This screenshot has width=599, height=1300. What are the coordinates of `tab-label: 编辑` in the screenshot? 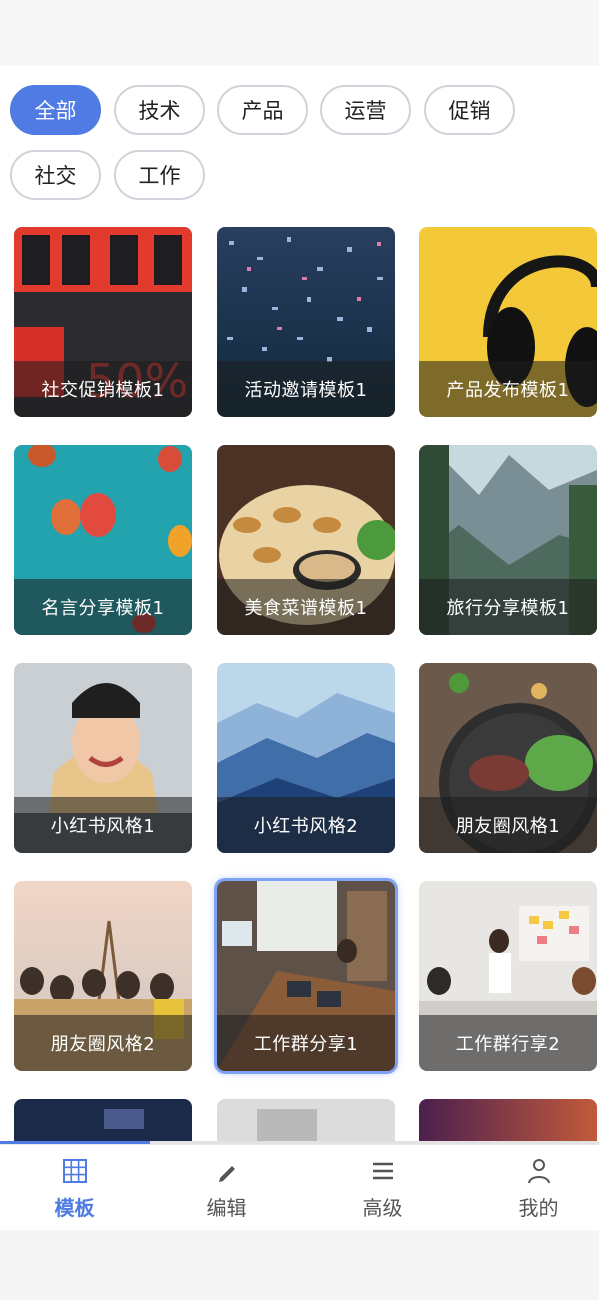 It's located at (226, 1207).